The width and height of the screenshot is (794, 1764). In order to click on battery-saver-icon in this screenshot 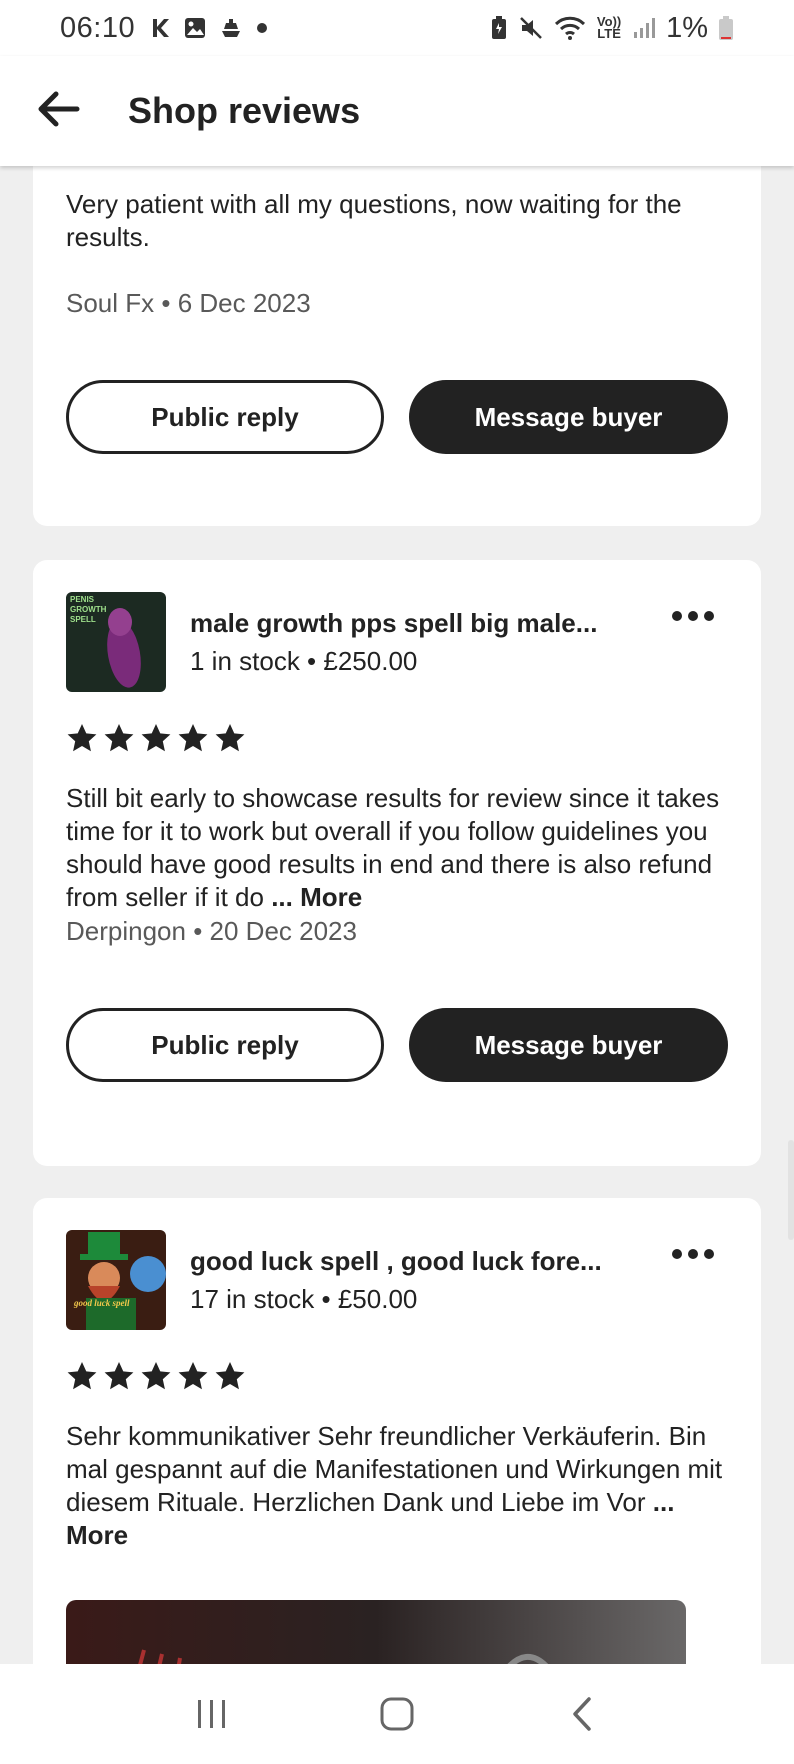, I will do `click(499, 28)`.